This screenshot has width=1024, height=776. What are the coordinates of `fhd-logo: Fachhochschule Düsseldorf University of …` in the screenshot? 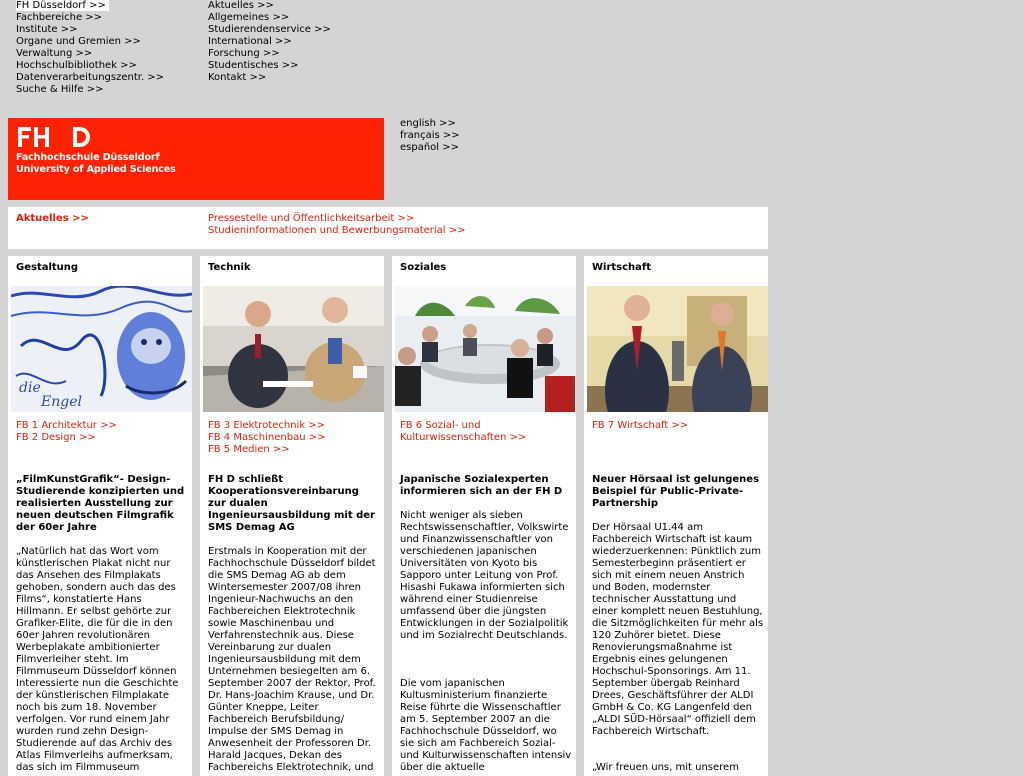 It's located at (196, 159).